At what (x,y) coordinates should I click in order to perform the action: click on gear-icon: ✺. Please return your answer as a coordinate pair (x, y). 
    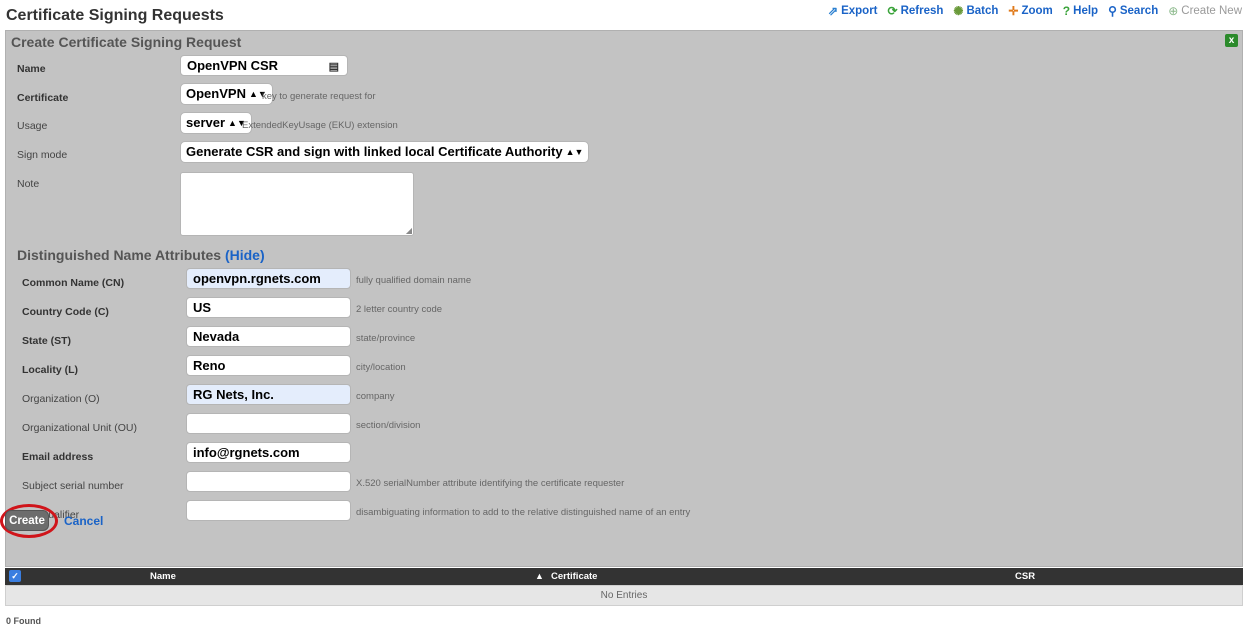
    Looking at the image, I should click on (958, 11).